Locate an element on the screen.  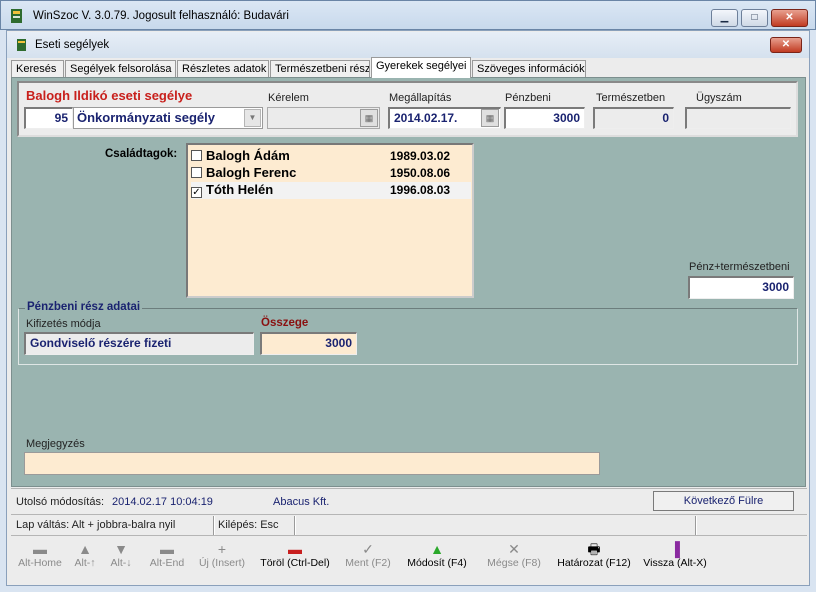
osszege-label: Összege is located at coordinates (285, 323).